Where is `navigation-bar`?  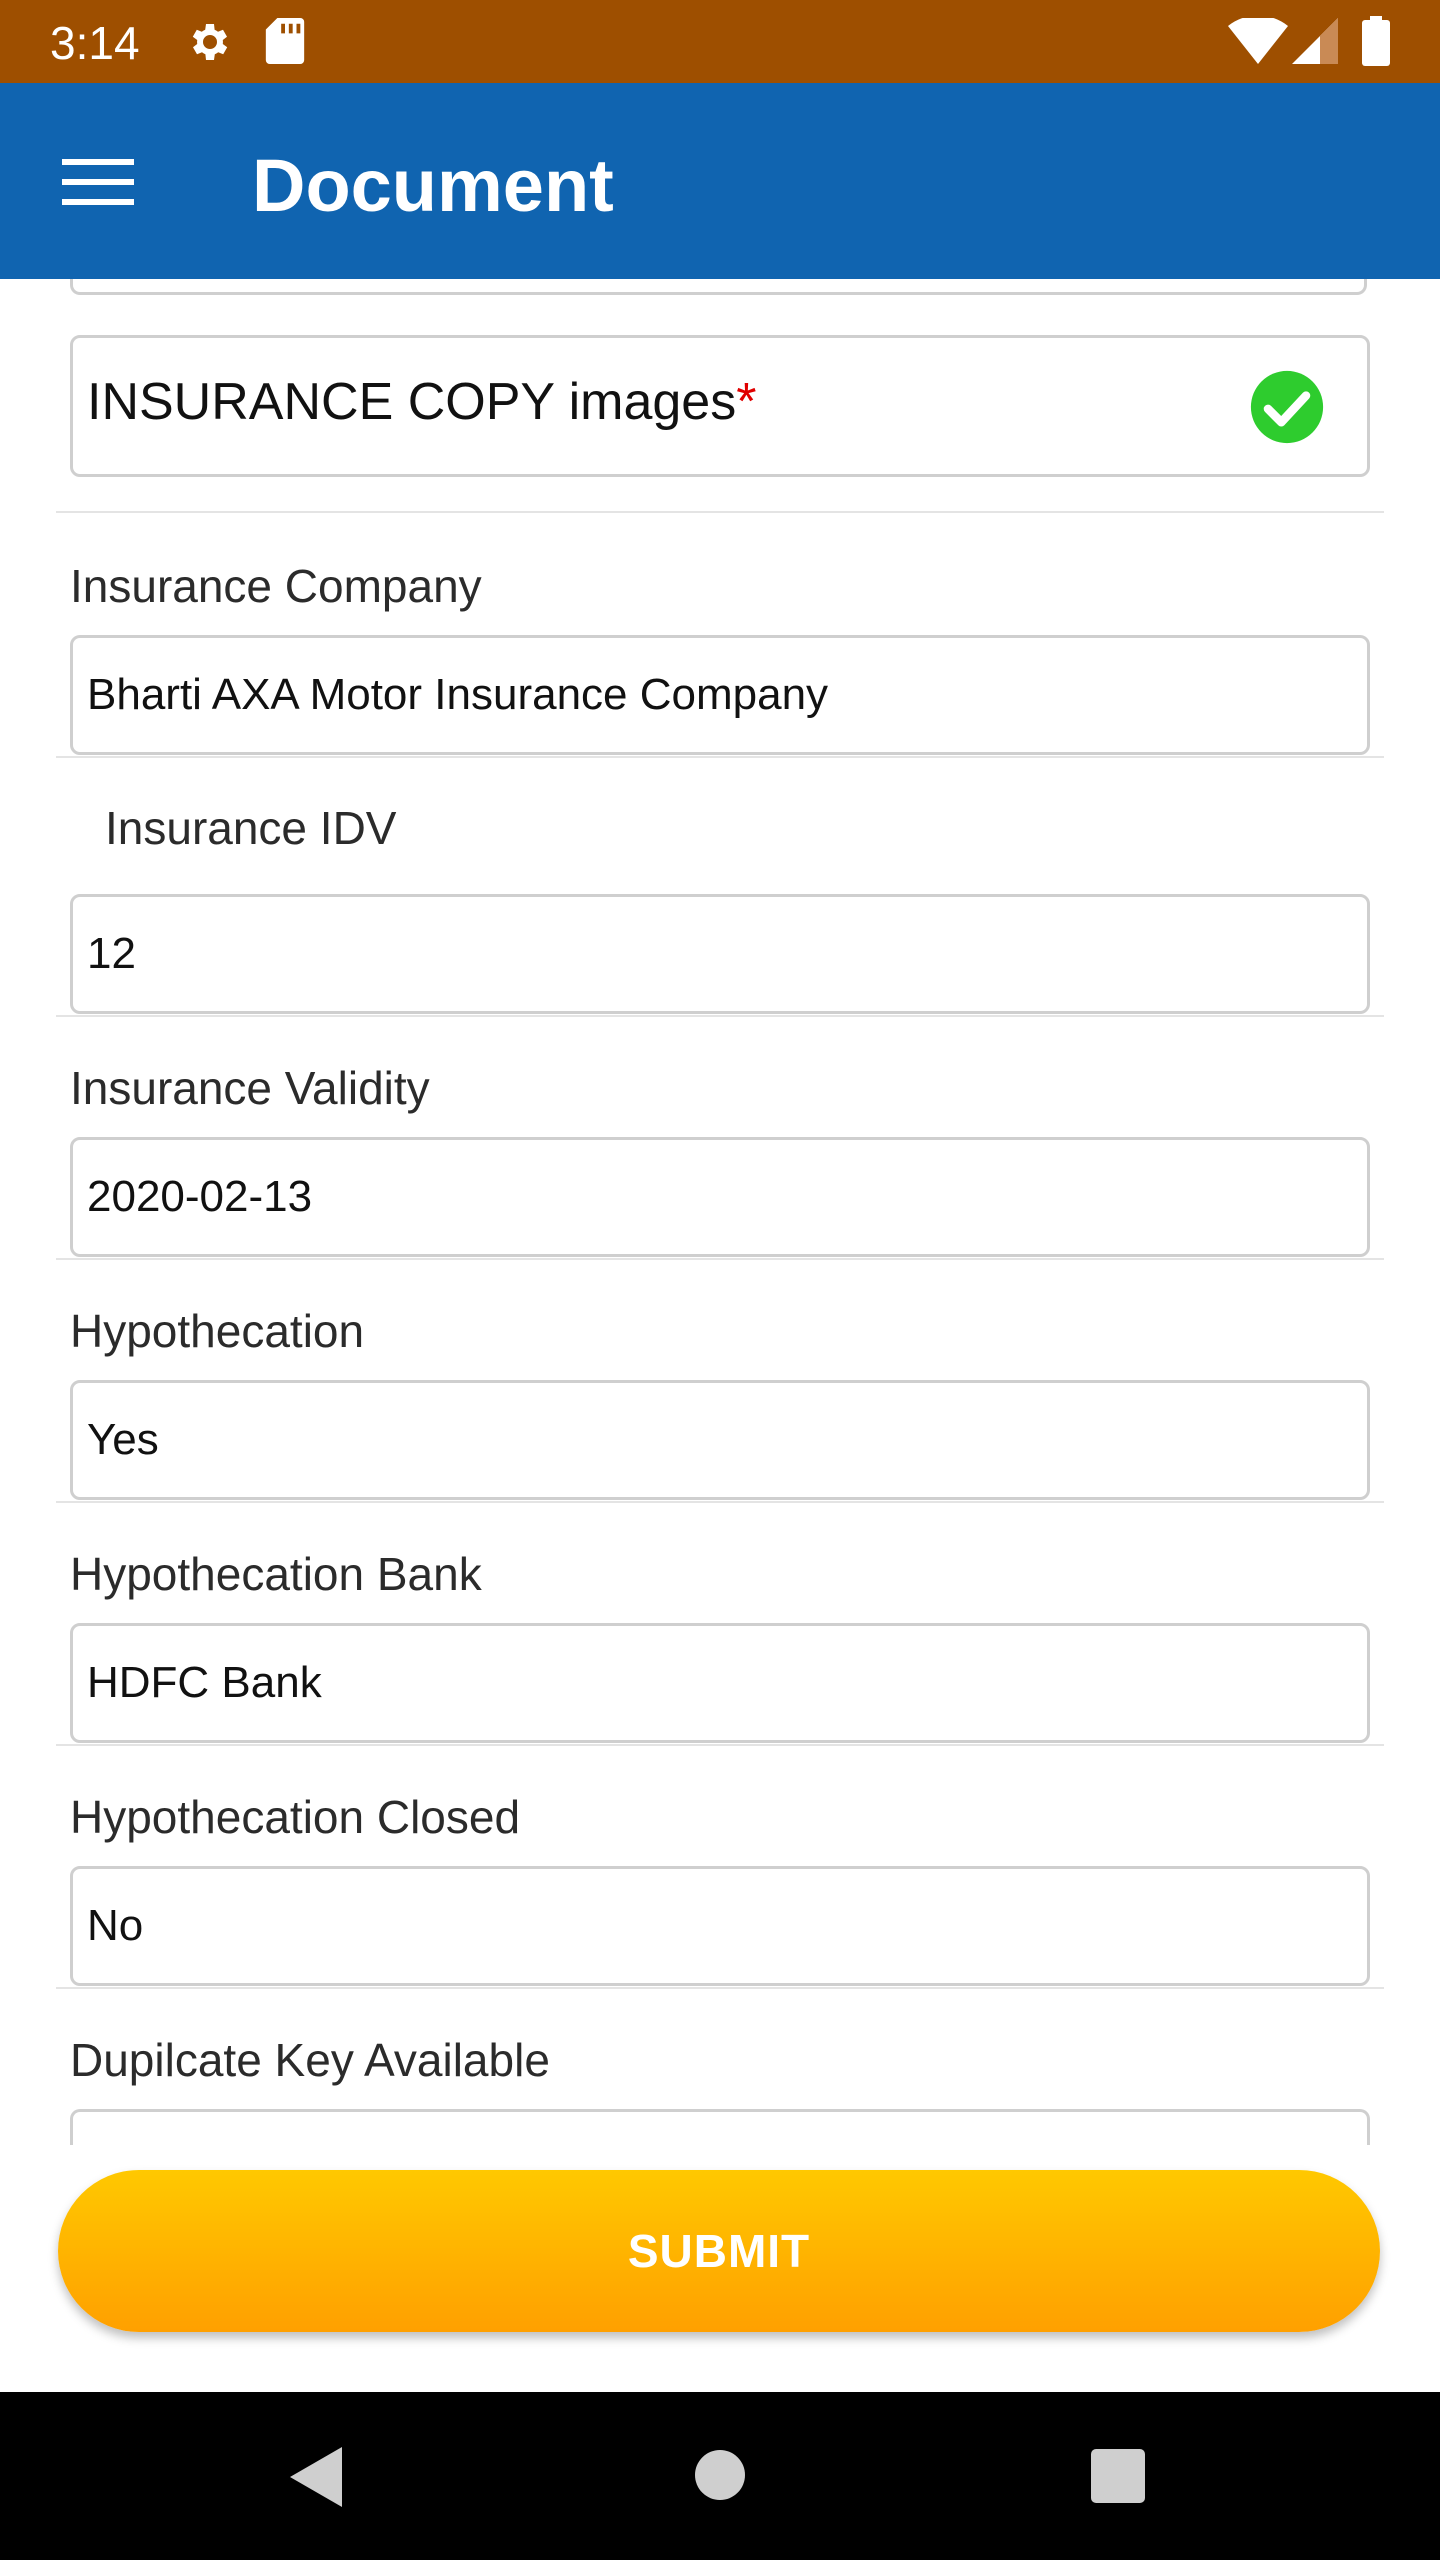
navigation-bar is located at coordinates (720, 2476).